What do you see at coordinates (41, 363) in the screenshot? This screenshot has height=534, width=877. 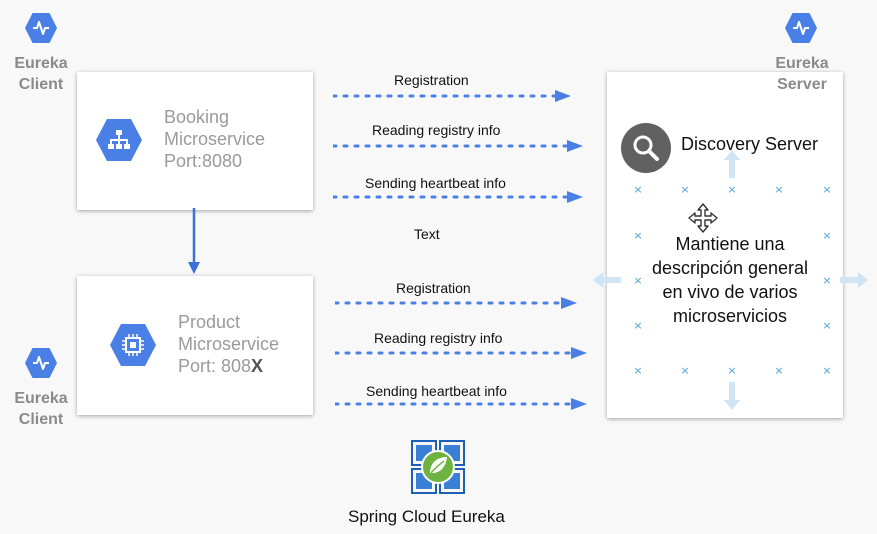 I see `eureka-client-bottom-icon` at bounding box center [41, 363].